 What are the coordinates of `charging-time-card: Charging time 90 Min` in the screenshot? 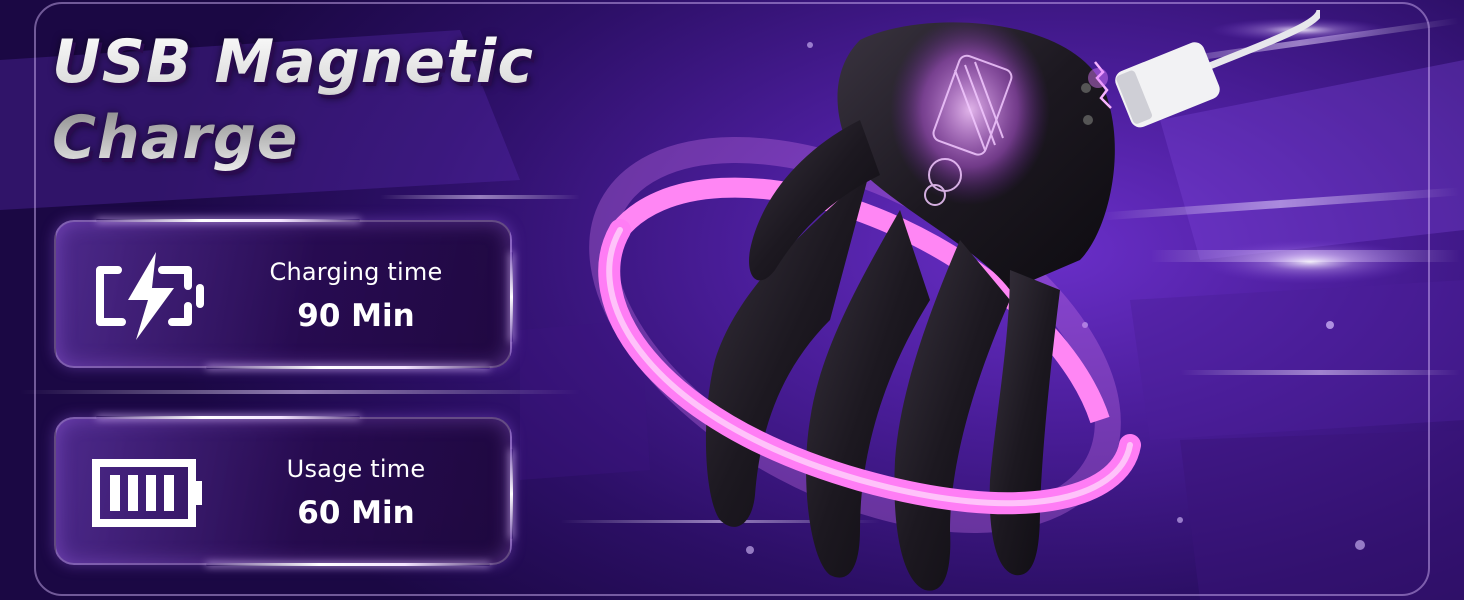 It's located at (283, 294).